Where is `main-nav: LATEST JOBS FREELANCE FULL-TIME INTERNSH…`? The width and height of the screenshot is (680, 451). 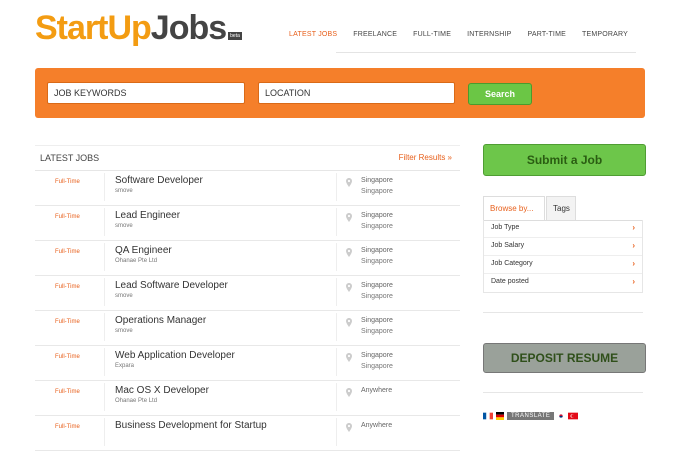
main-nav: LATEST JOBS FREELANCE FULL-TIME INTERNSH… is located at coordinates (458, 34).